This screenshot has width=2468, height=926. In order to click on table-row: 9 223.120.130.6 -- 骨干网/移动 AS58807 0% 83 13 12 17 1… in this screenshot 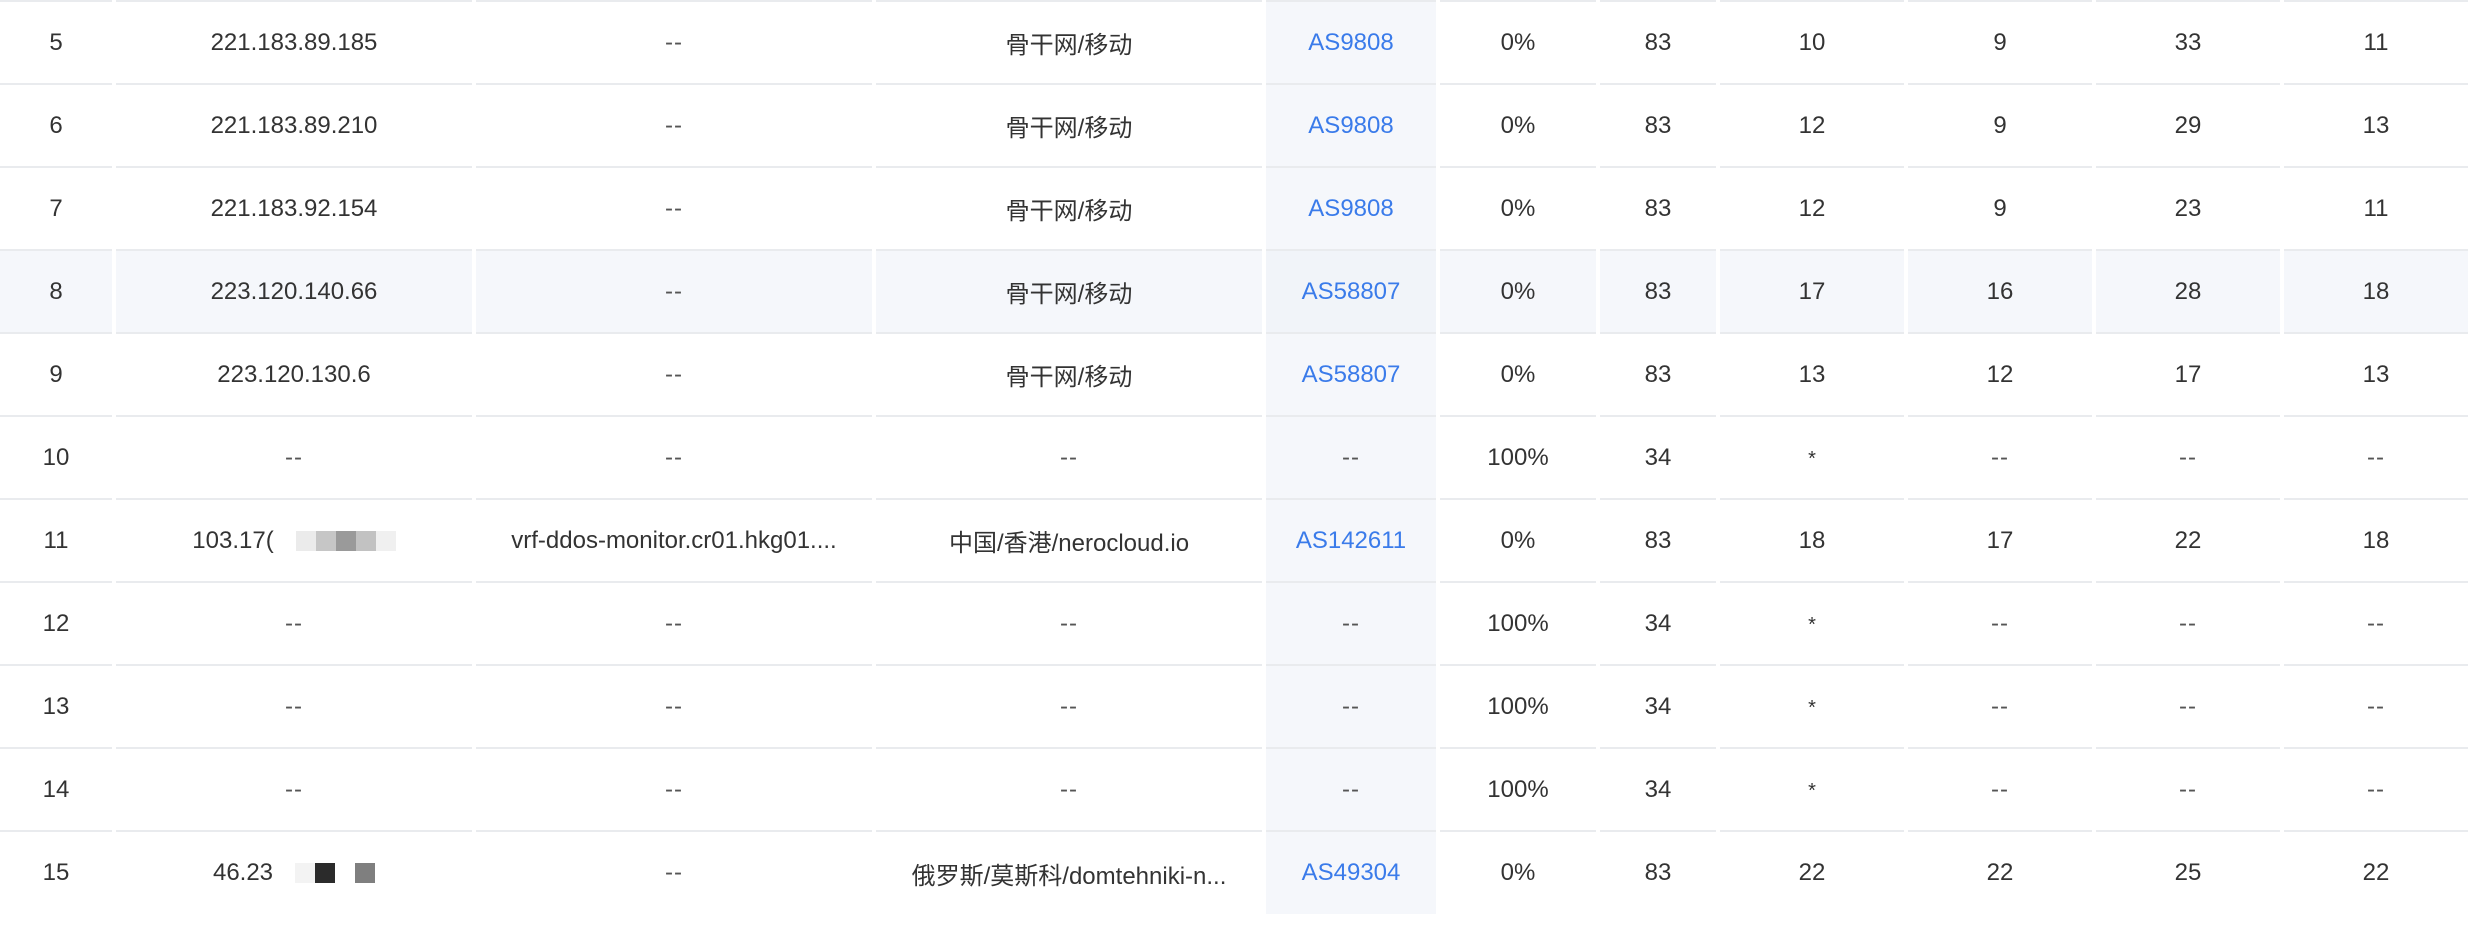, I will do `click(1234, 374)`.